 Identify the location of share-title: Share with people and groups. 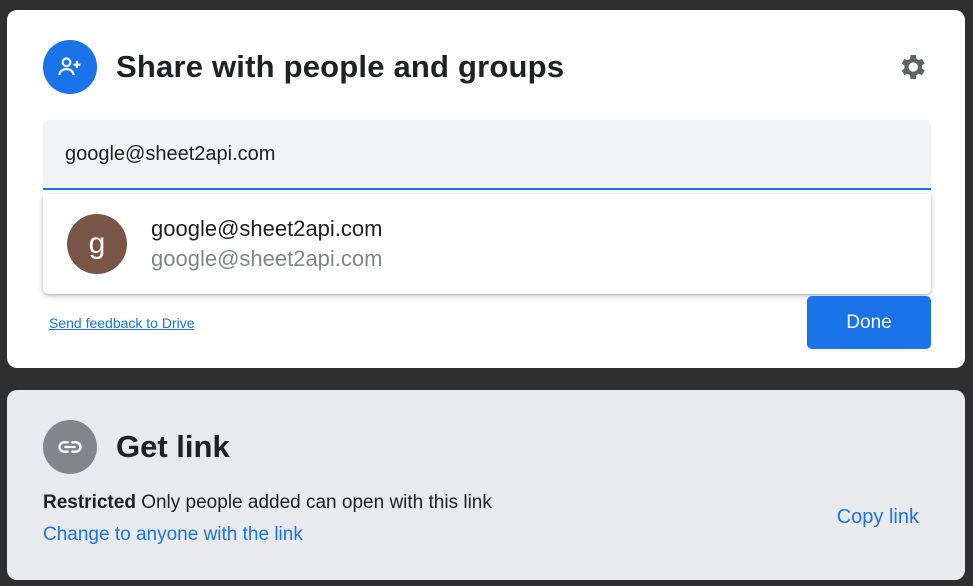
(340, 66).